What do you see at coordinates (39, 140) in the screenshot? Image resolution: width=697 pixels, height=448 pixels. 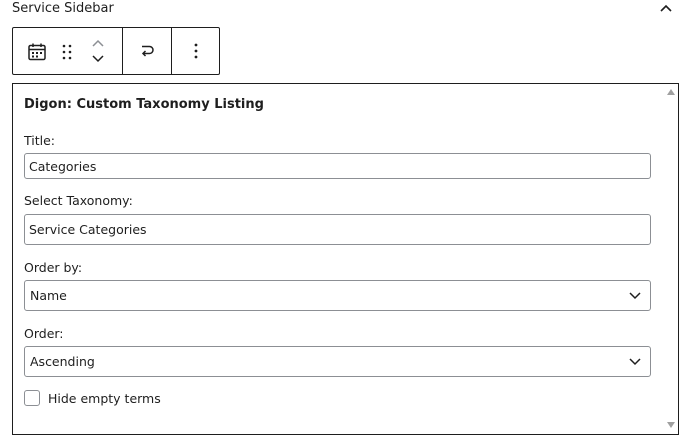 I see `title-label: Title:` at bounding box center [39, 140].